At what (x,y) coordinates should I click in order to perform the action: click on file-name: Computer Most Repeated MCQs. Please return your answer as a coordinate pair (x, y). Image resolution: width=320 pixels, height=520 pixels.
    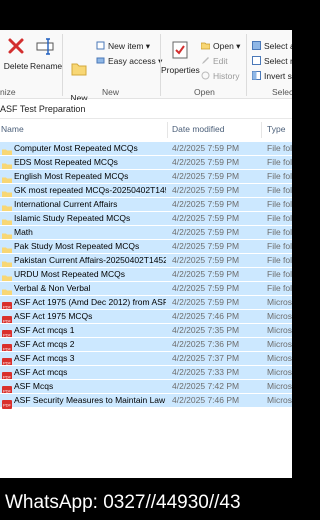
    Looking at the image, I should click on (90, 148).